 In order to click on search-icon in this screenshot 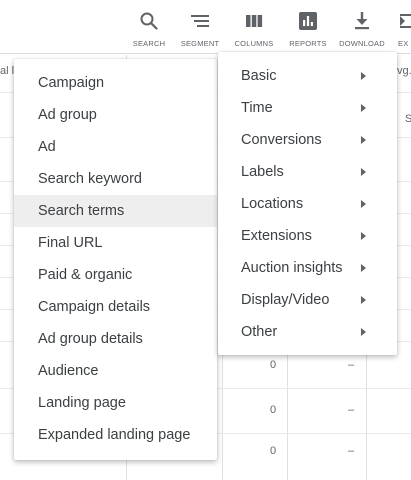, I will do `click(149, 21)`.